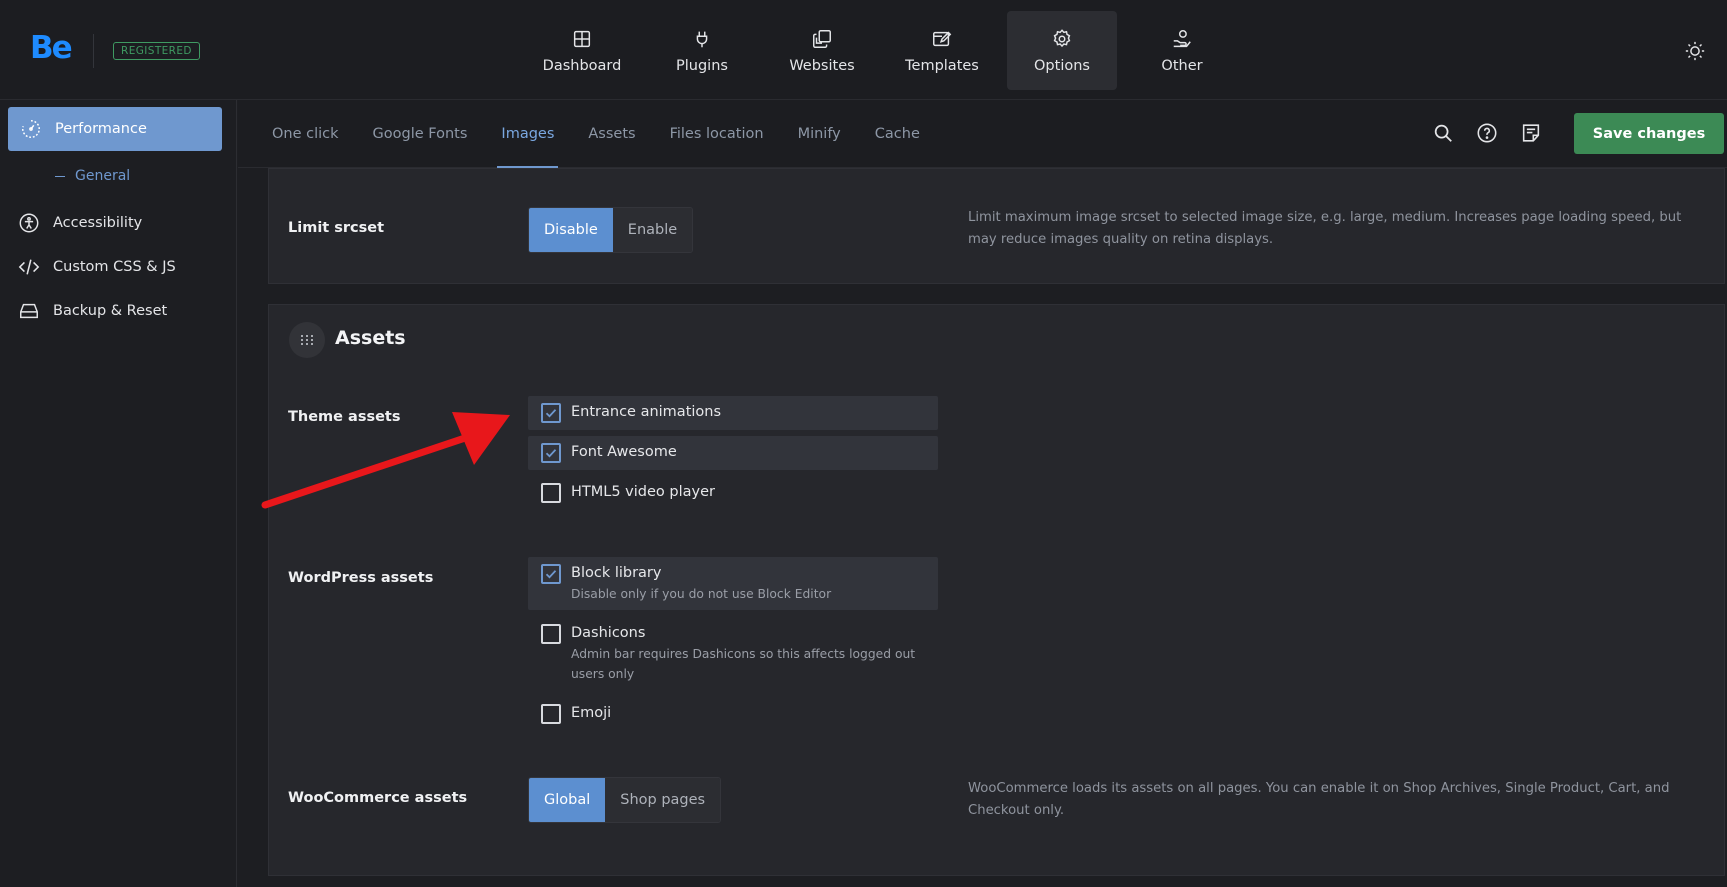 This screenshot has width=1727, height=887. Describe the element at coordinates (942, 50) in the screenshot. I see `nav-templates: Templates` at that location.